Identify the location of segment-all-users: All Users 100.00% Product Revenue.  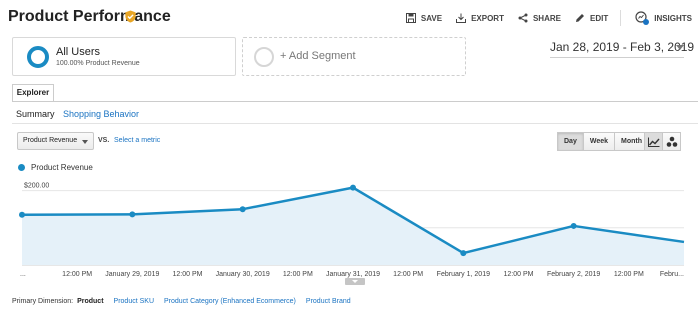
(124, 56).